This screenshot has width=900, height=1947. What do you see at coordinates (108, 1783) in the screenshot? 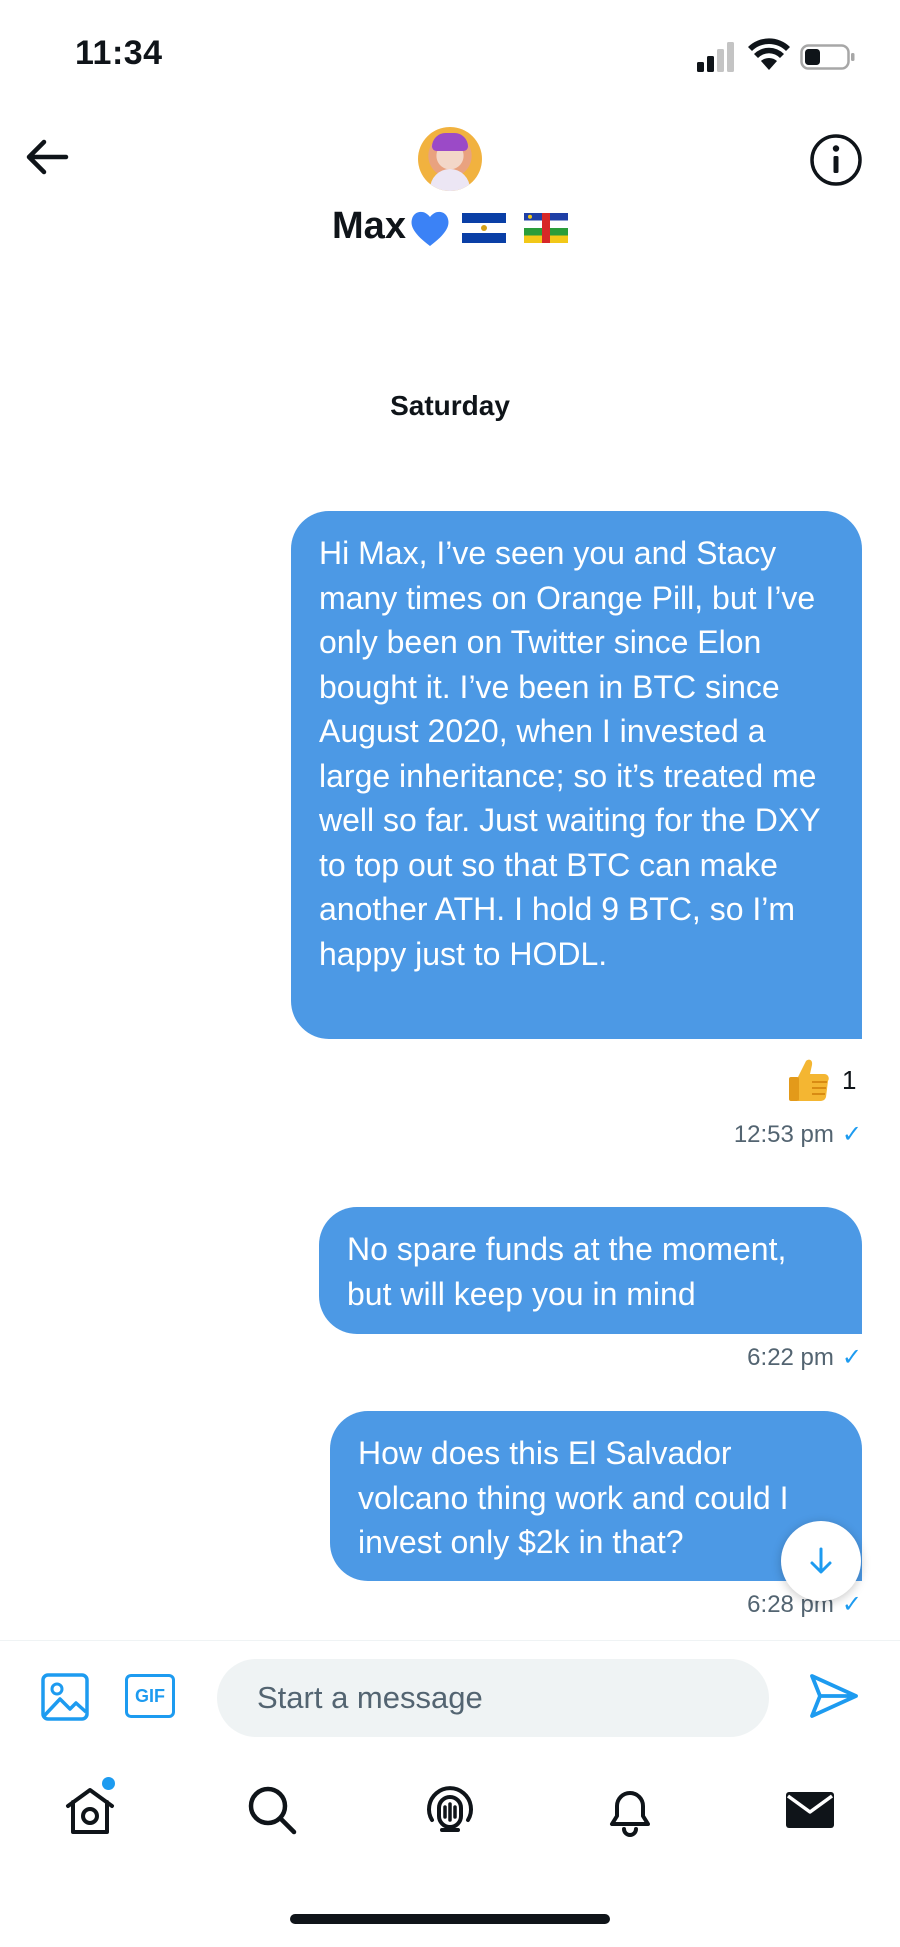
I see `home-notification-dot` at bounding box center [108, 1783].